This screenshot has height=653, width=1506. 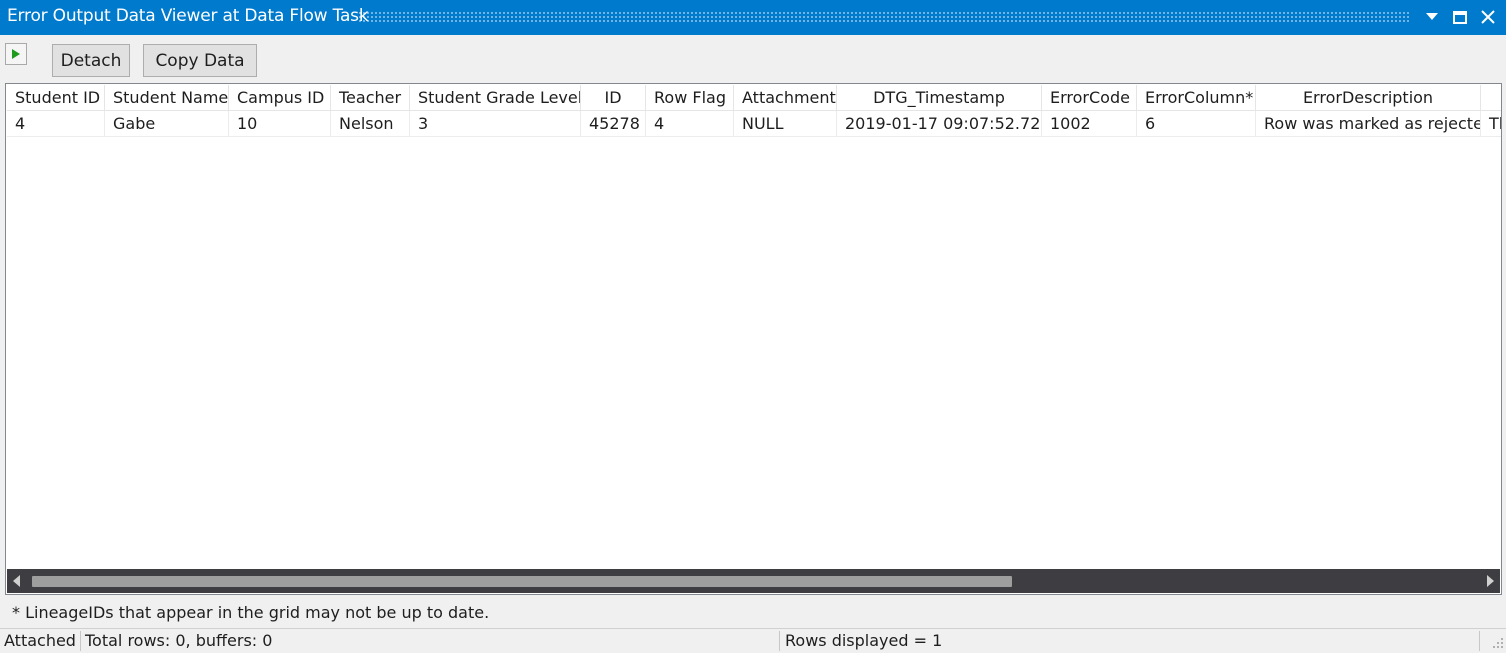 What do you see at coordinates (1196, 98) in the screenshot?
I see `column-header-error-column: ErrorColumn*` at bounding box center [1196, 98].